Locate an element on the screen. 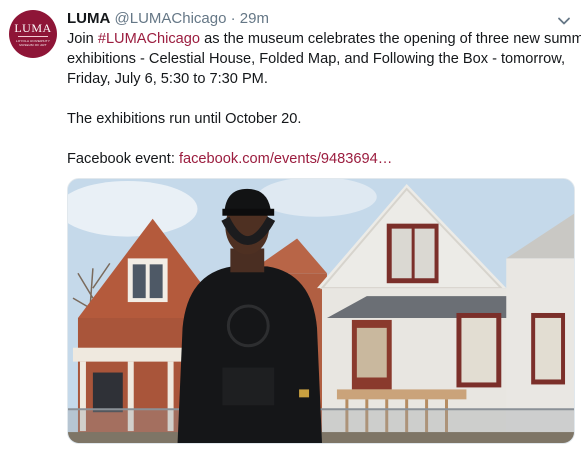 This screenshot has width=581, height=449. facebook-label: Facebook event: is located at coordinates (123, 159).